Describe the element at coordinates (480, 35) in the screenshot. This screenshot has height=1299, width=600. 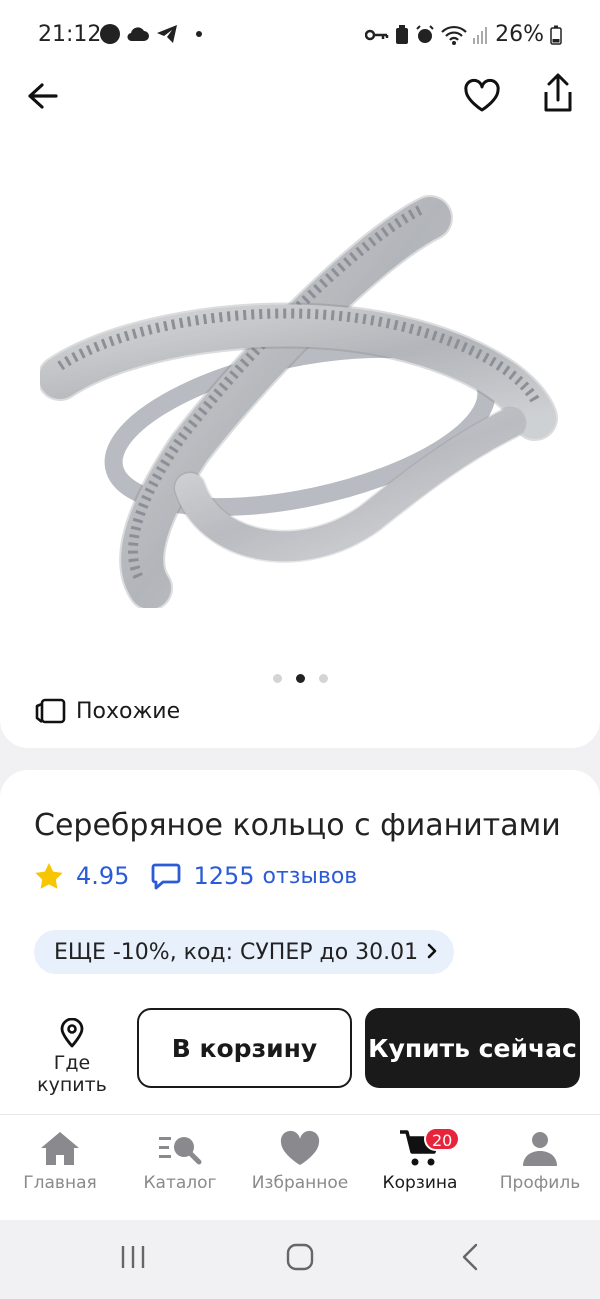
I see `signal-icon` at that location.